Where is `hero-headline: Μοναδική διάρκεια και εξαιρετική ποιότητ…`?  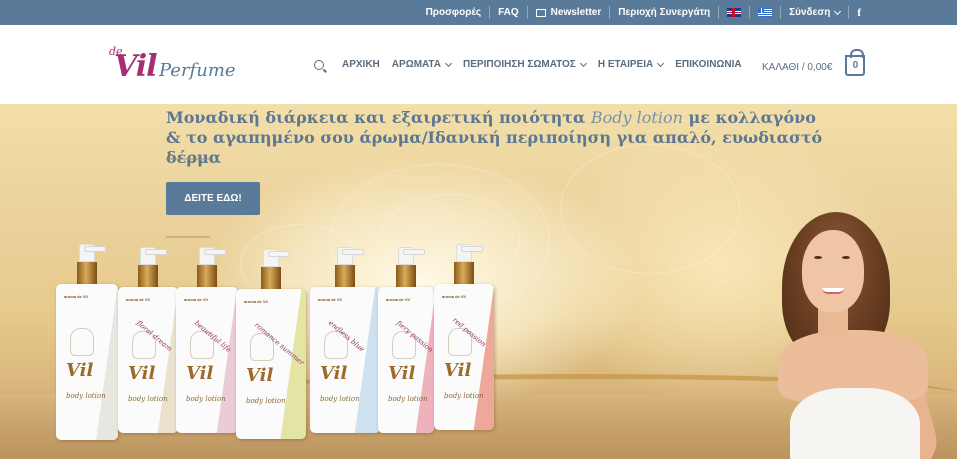
hero-headline: Μοναδική διάρκεια και εξαιρετική ποιότητ… is located at coordinates (496, 138).